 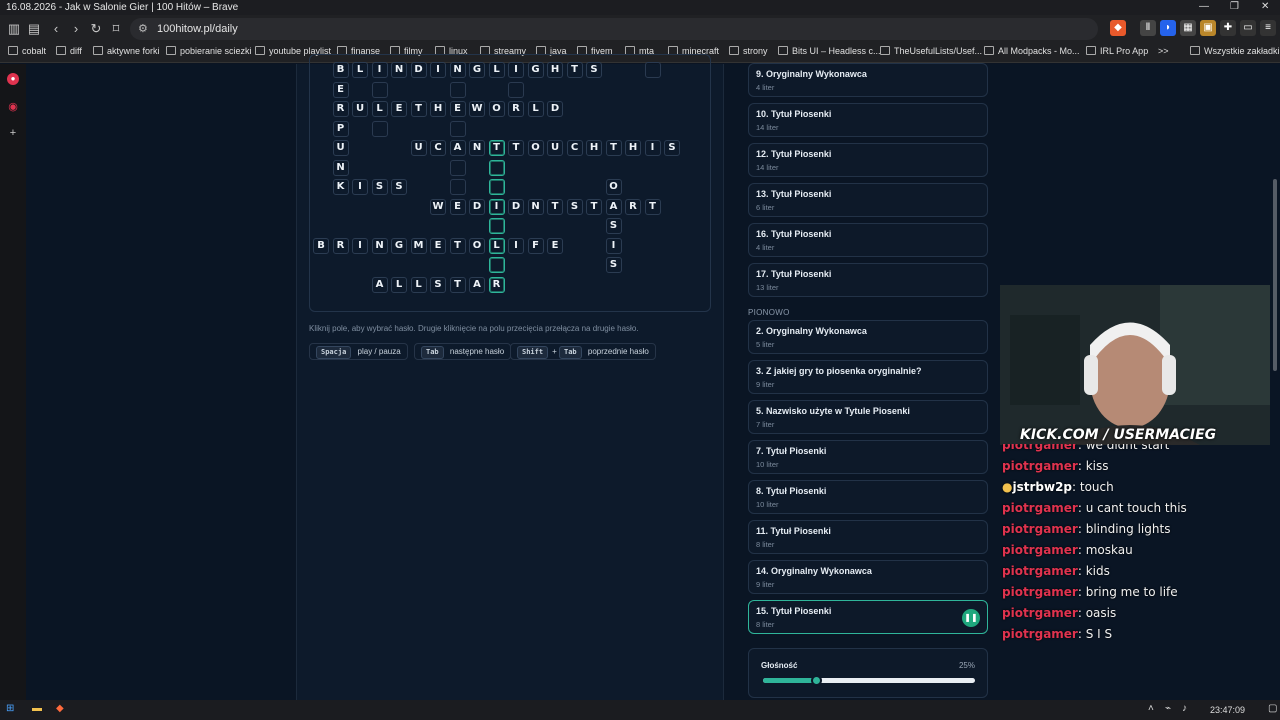 What do you see at coordinates (1275, 275) in the screenshot?
I see `scrollbar-thumb` at bounding box center [1275, 275].